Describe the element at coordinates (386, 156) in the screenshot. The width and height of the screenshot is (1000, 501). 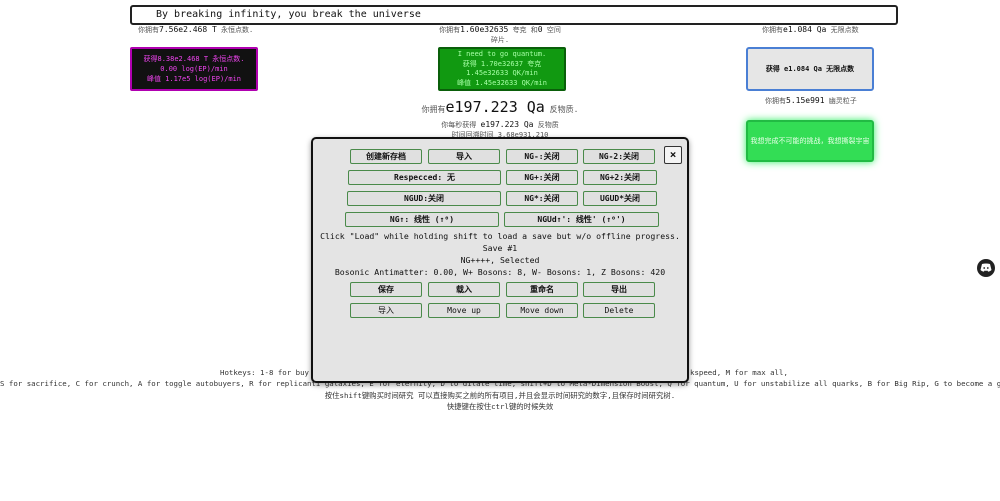
I see `create-save-button: 创建新存档` at that location.